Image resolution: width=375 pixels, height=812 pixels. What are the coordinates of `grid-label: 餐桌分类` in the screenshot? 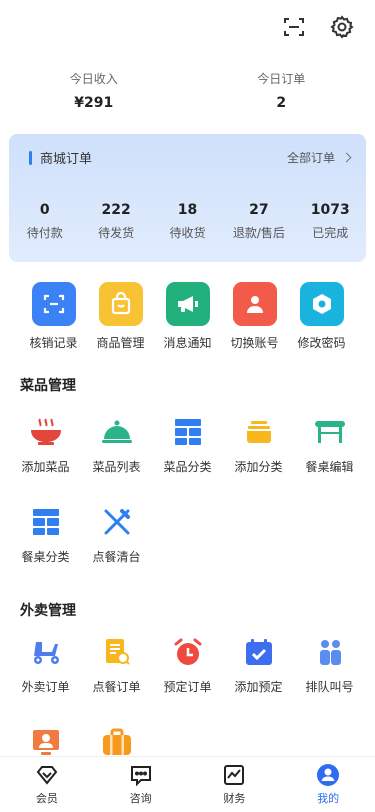 It's located at (45, 557).